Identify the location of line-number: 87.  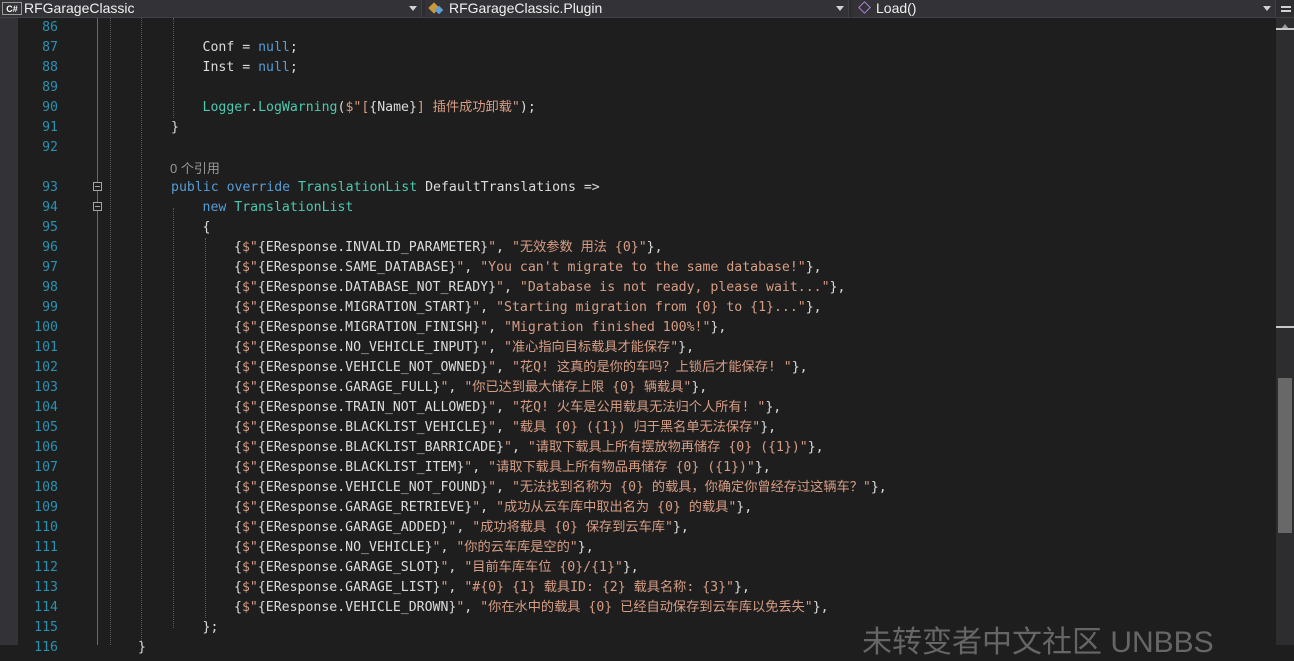
(50, 47).